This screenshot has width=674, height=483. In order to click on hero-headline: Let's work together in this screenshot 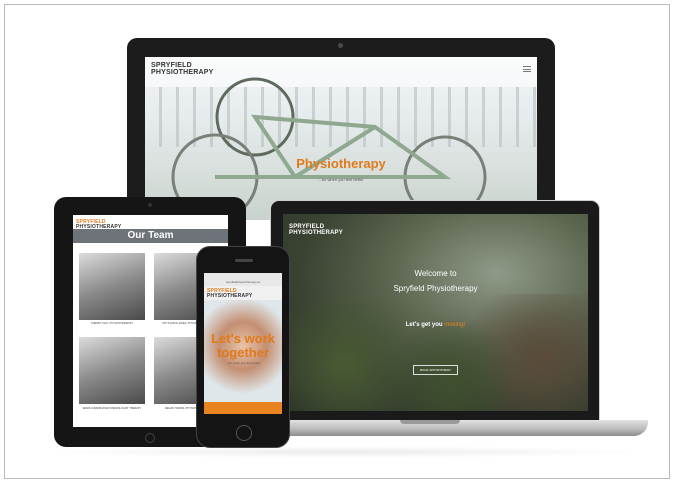, I will do `click(243, 346)`.